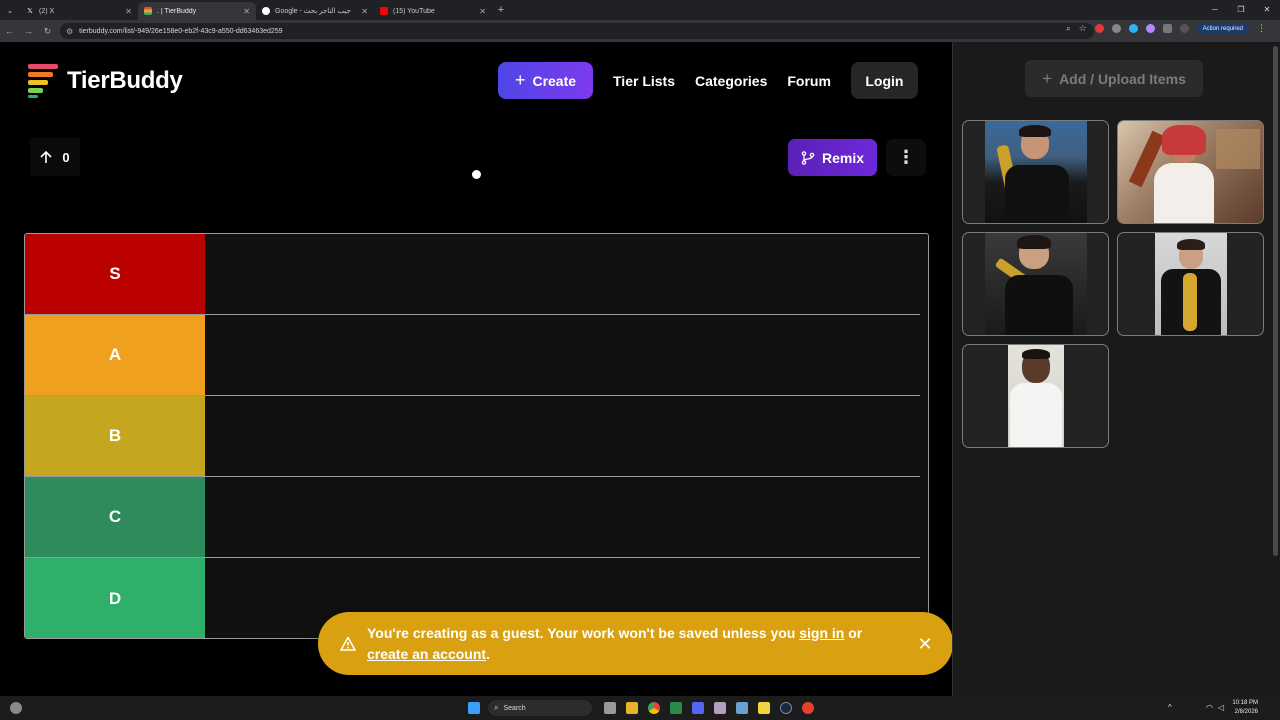  I want to click on start-windows-icon, so click(474, 708).